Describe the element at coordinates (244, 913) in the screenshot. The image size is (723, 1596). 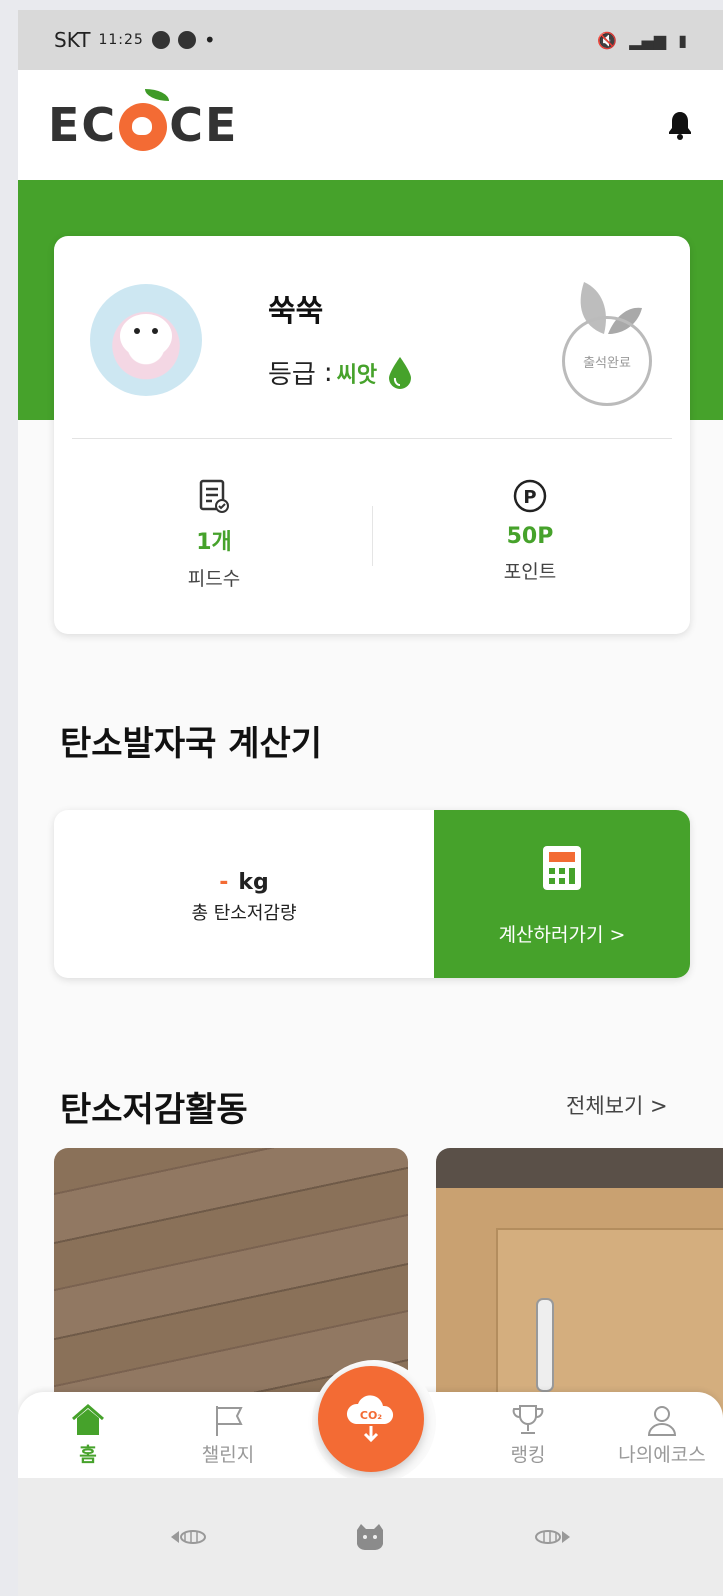
I see `reduction-label: 총 탄소저감량` at that location.